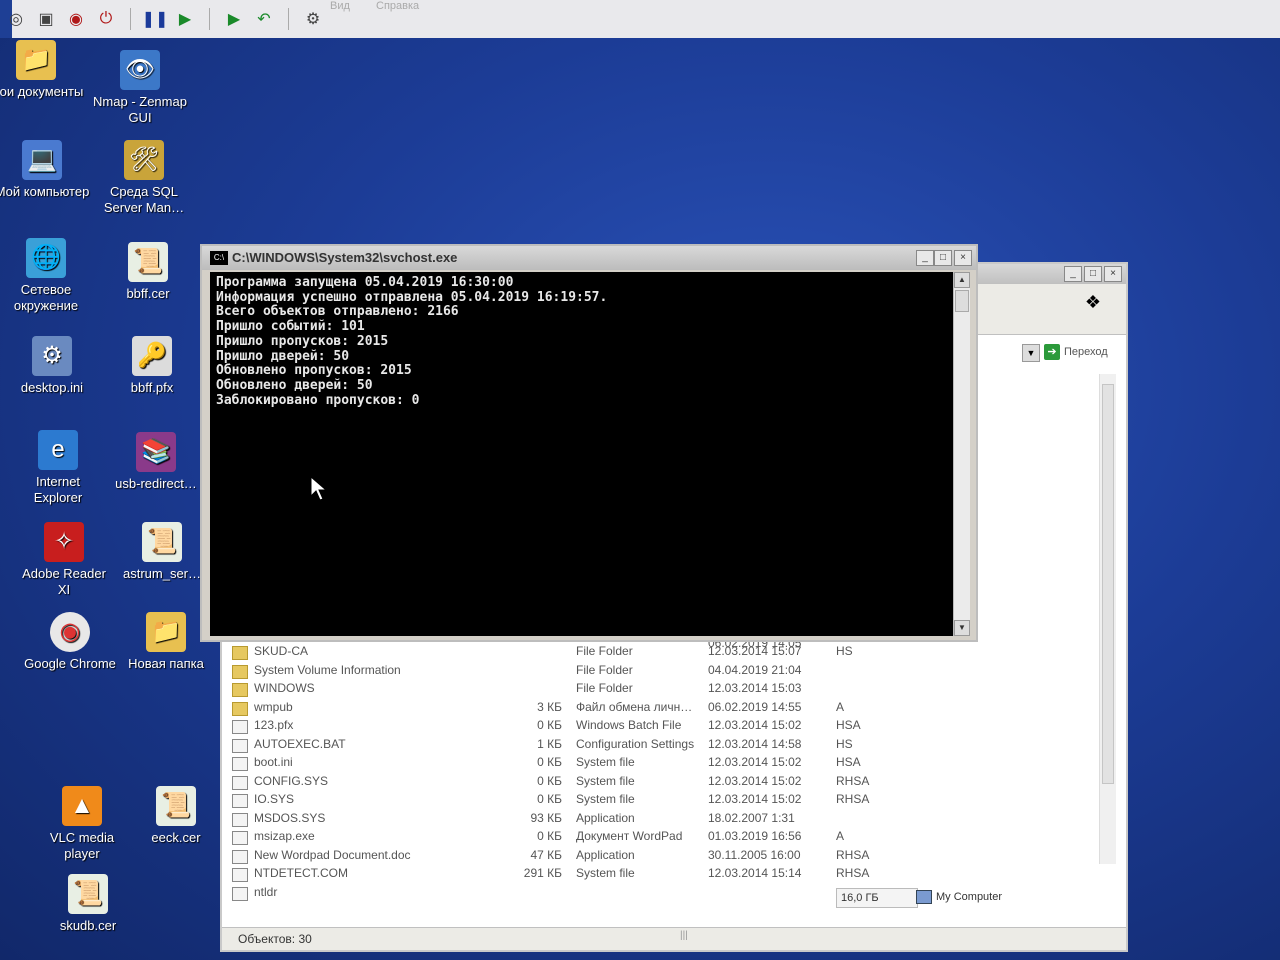  I want to click on desktop-icon-skudb-cer: 📜 skudb.cer, so click(88, 904).